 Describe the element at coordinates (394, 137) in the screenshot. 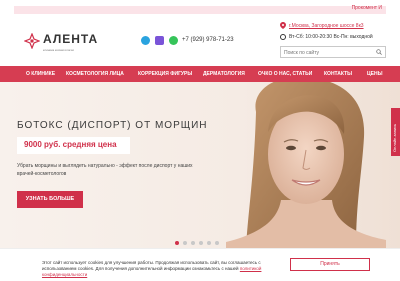

I see `online-booking-label: Онлайн-запись` at that location.